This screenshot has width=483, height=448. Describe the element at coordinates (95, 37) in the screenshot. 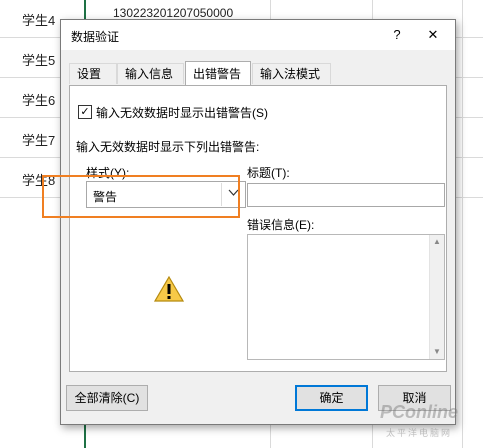

I see `dialog-title: 数据验证` at that location.